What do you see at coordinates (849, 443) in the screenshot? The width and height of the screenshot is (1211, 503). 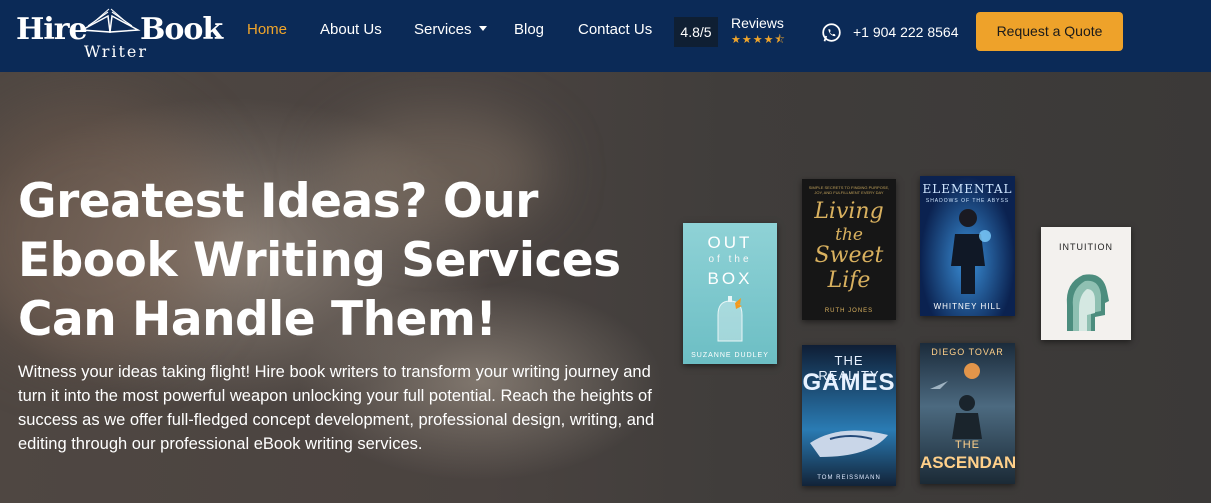 I see `face-illustration` at bounding box center [849, 443].